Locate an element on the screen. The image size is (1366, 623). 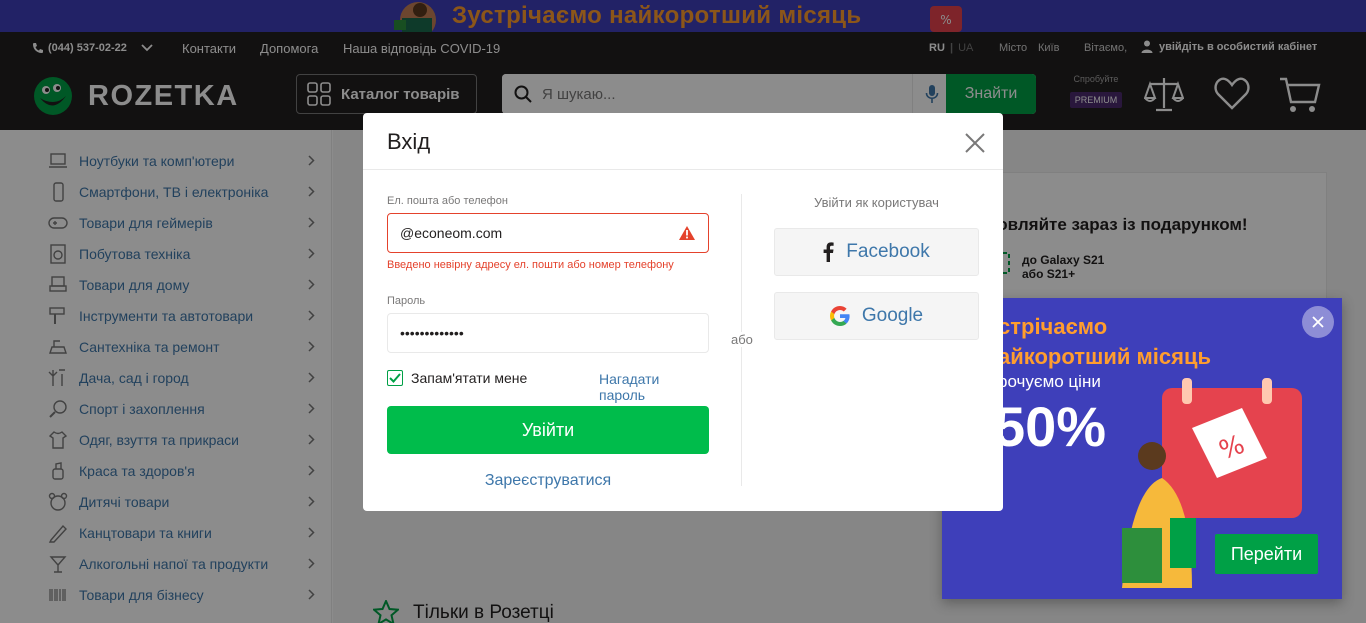
or-separator: або is located at coordinates (742, 339).